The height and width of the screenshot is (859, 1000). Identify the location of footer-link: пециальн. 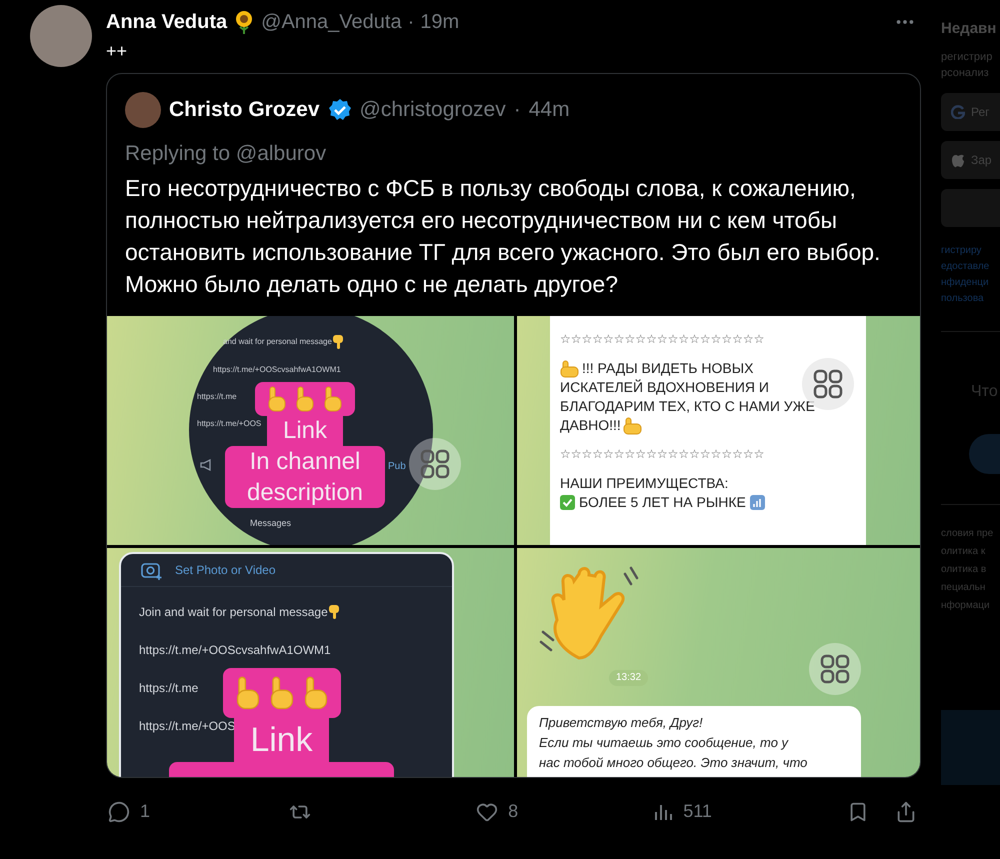
(970, 587).